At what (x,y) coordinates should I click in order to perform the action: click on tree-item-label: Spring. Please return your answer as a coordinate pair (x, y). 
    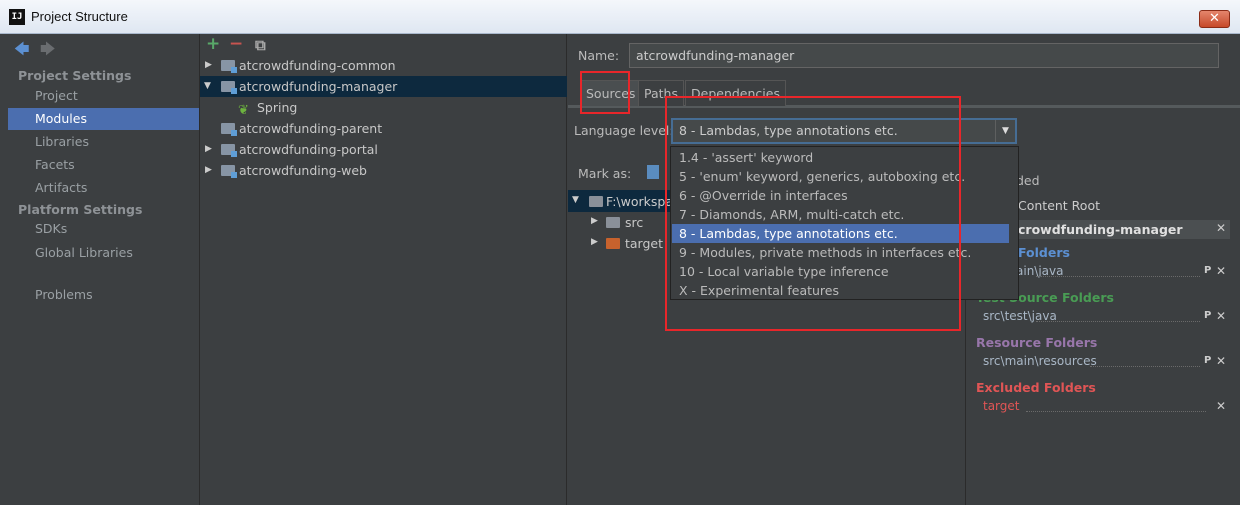
    Looking at the image, I should click on (277, 107).